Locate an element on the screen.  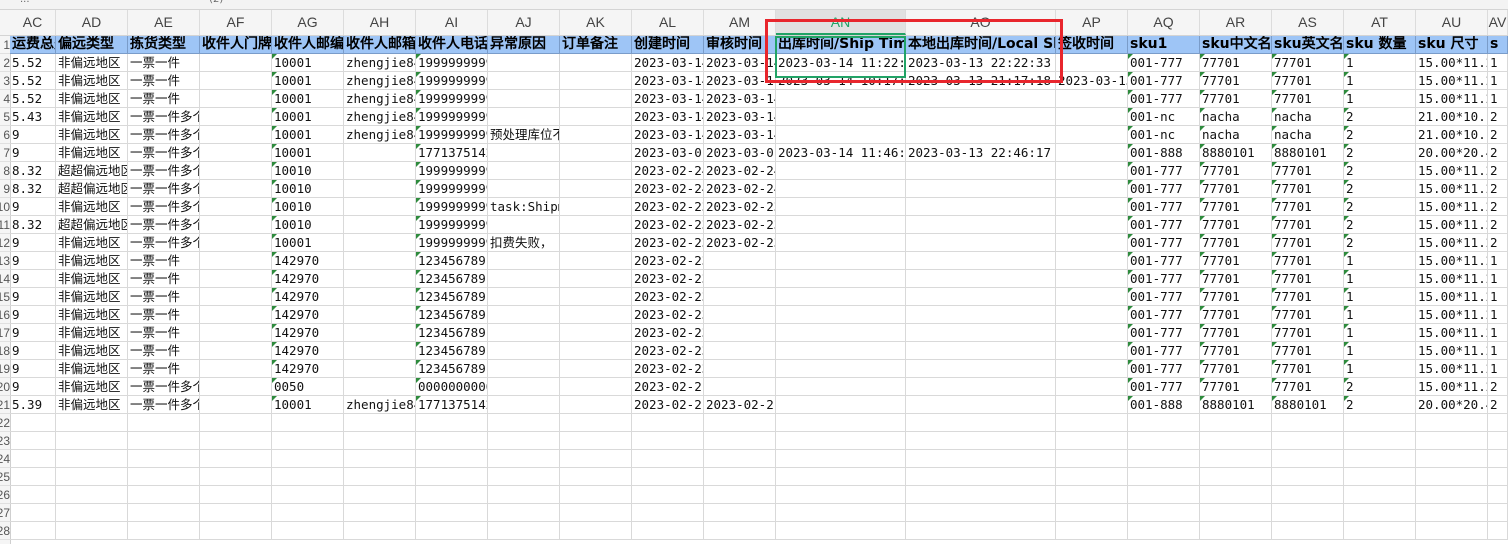
header-cell: sku1 is located at coordinates (1164, 45).